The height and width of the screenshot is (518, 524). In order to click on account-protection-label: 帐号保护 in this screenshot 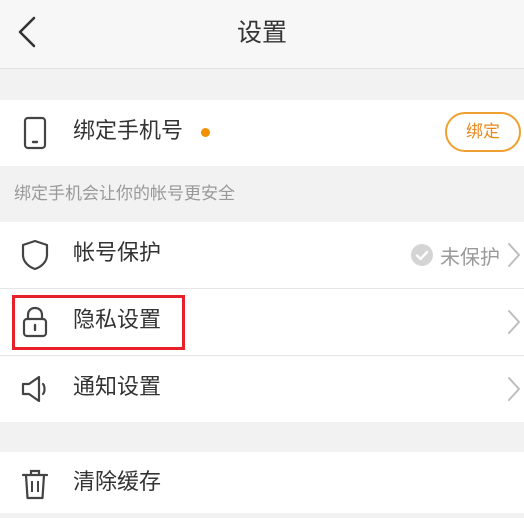, I will do `click(117, 253)`.